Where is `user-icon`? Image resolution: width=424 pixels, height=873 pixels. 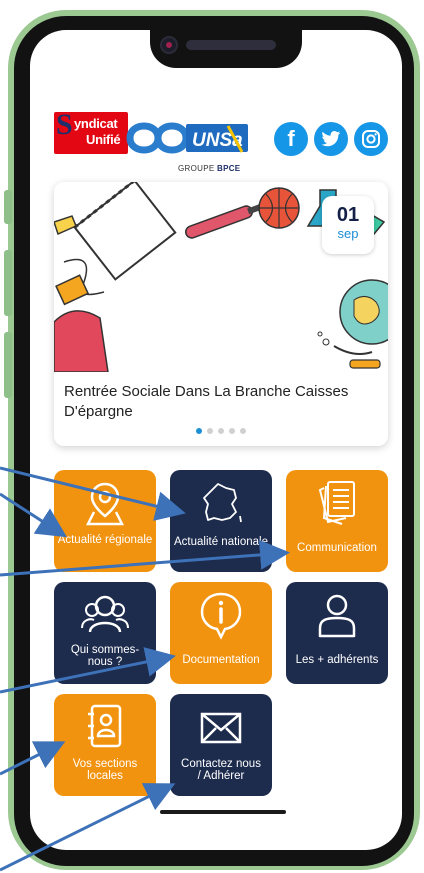 user-icon is located at coordinates (337, 616).